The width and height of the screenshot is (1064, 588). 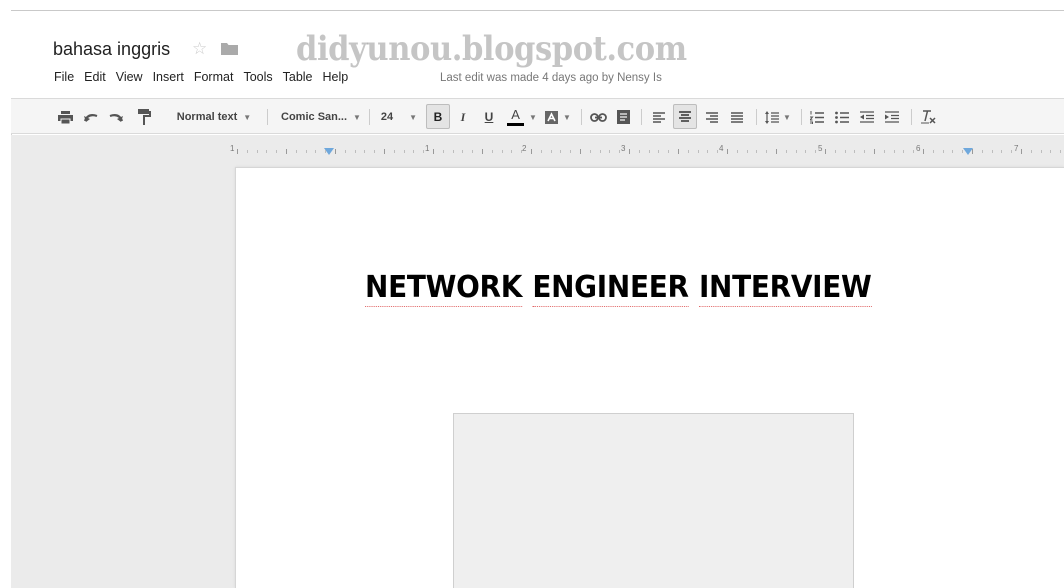 I want to click on highlight-color-icon, so click(x=552, y=117).